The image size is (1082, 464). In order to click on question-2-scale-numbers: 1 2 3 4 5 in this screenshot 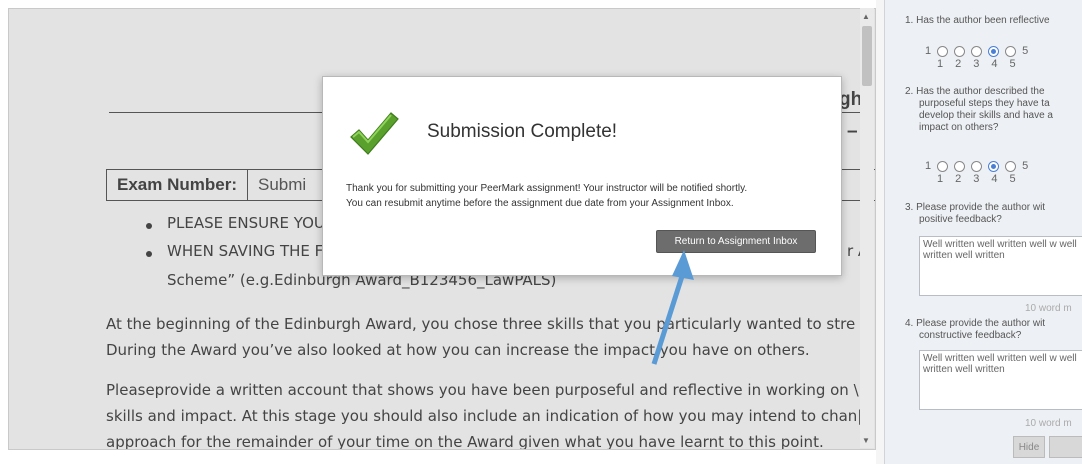, I will do `click(976, 179)`.